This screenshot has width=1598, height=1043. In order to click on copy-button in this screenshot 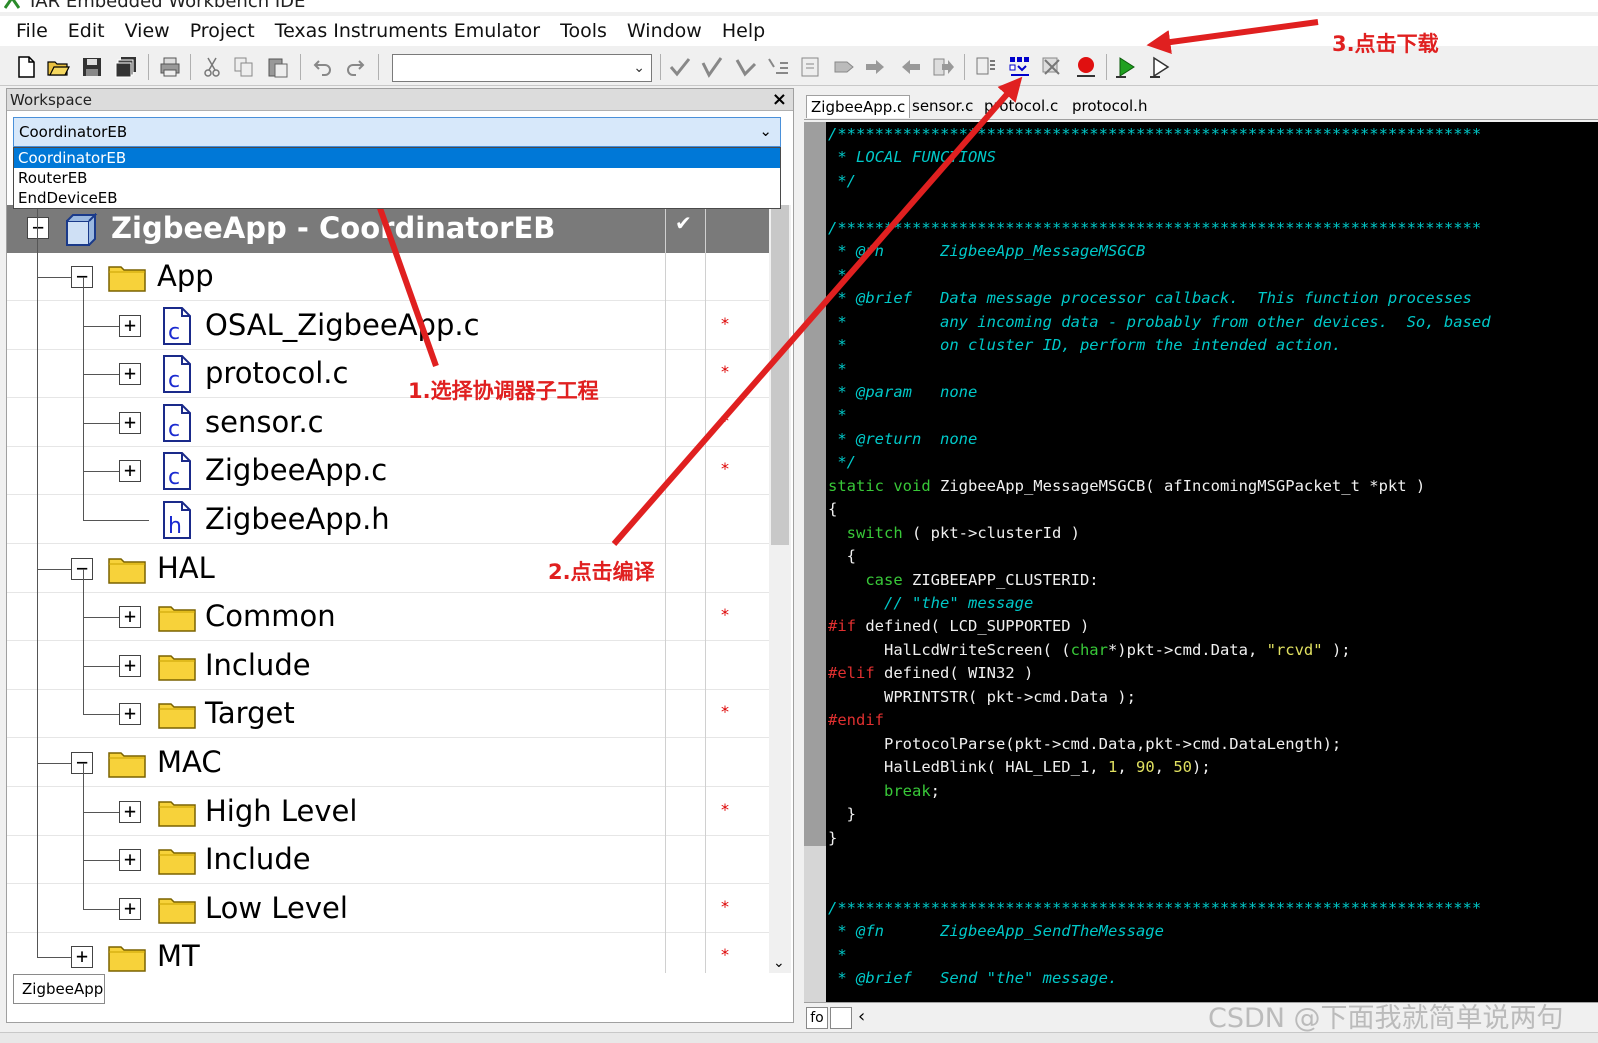, I will do `click(244, 67)`.